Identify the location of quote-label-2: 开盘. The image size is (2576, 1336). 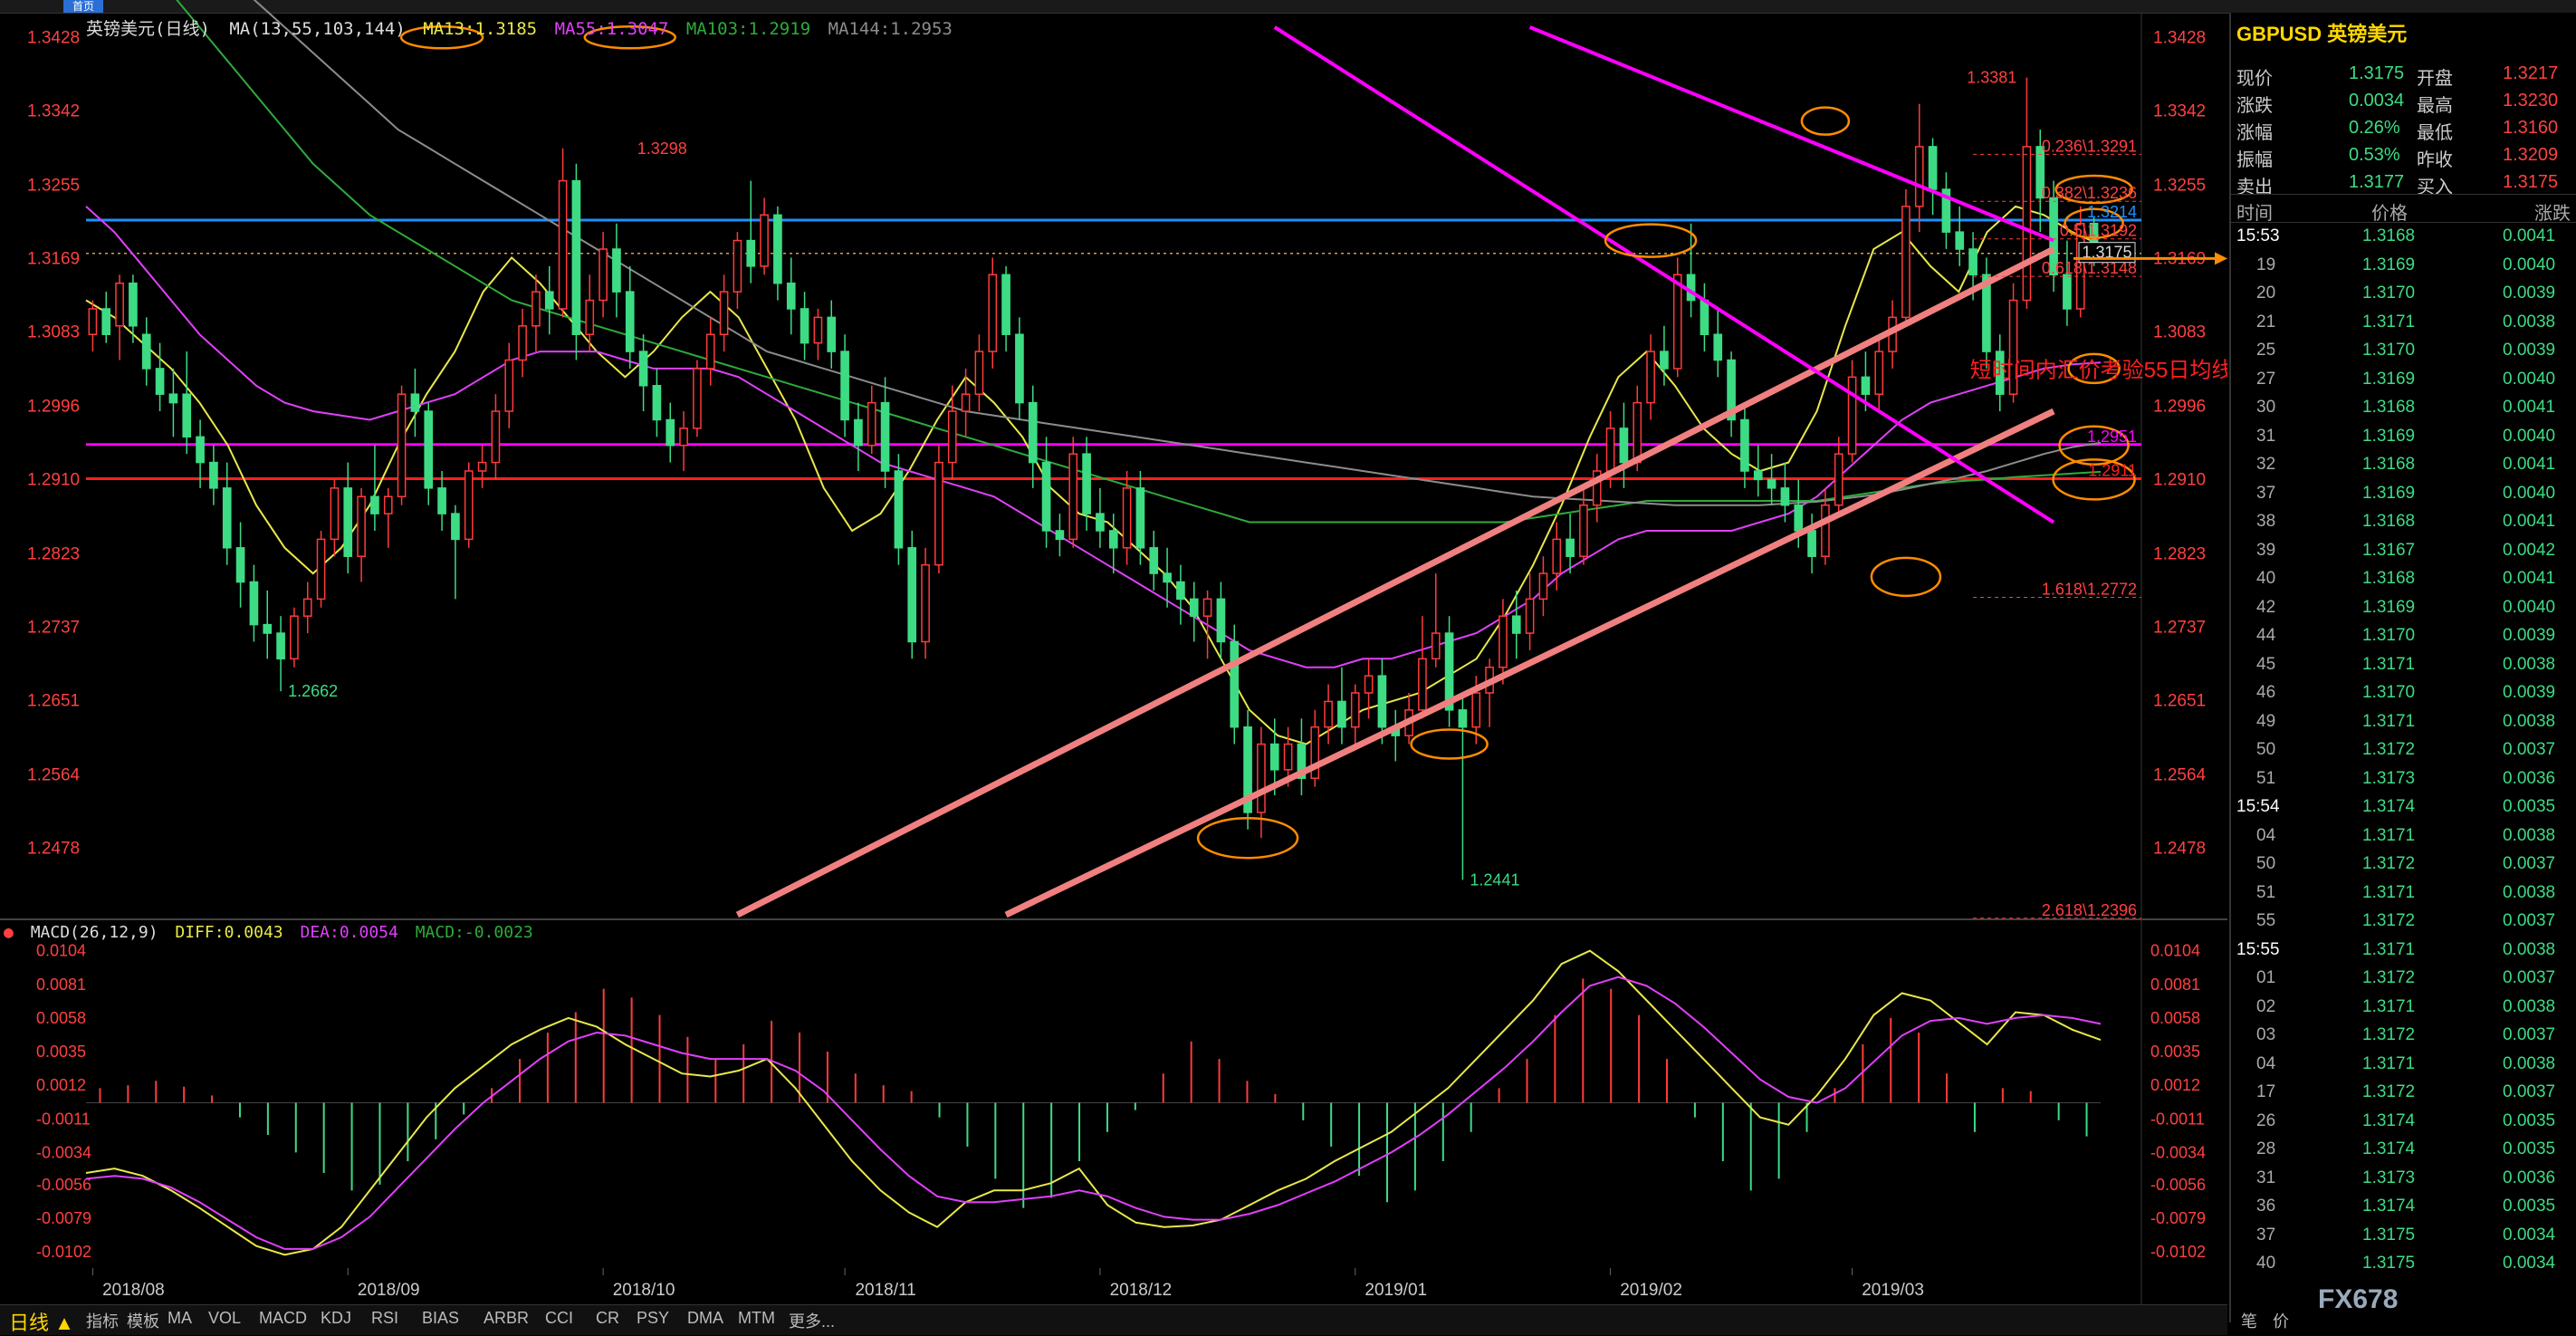
(2435, 79).